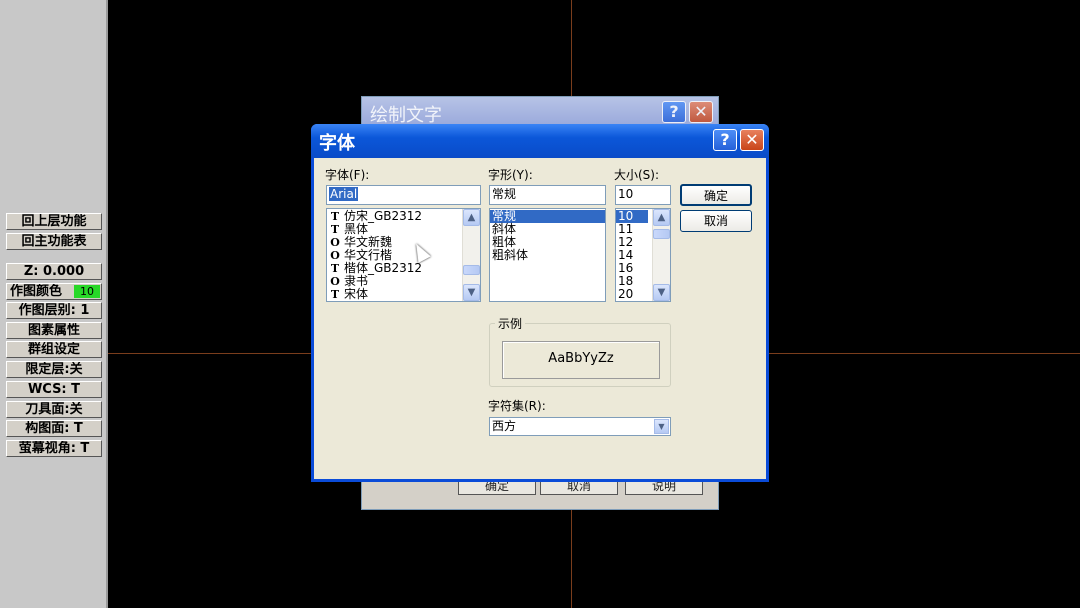 This screenshot has height=608, width=1080. I want to click on font-style-list-item: 粗斜体, so click(547, 255).